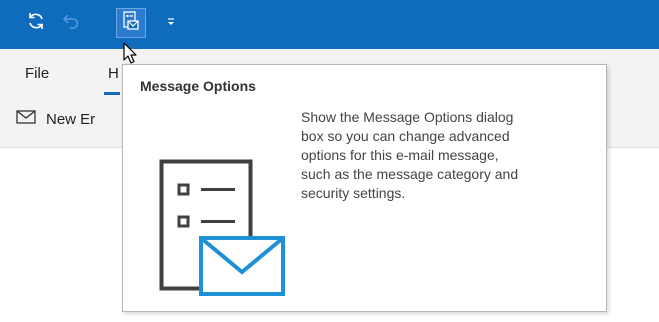 The image size is (659, 322). I want to click on customize-toolbar-dropdown-icon, so click(171, 23).